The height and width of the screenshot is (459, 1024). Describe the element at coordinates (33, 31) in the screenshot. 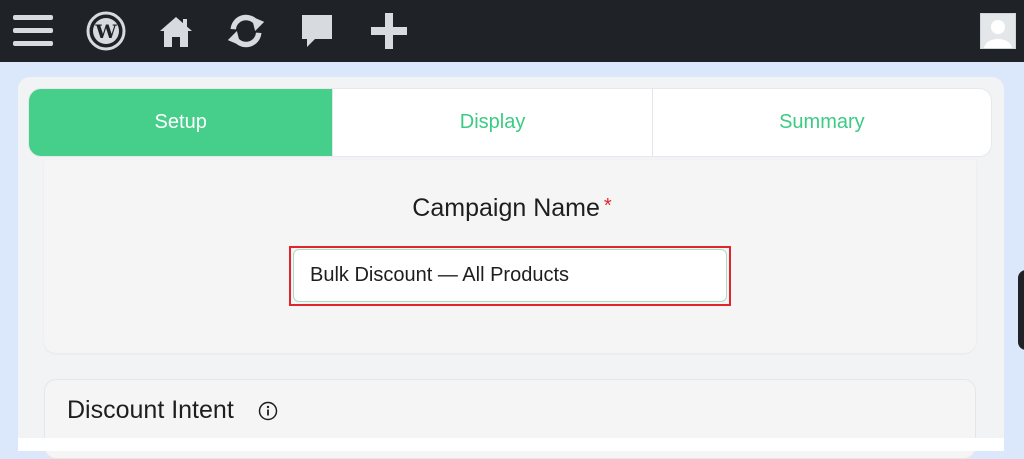

I see `menu-icon` at that location.